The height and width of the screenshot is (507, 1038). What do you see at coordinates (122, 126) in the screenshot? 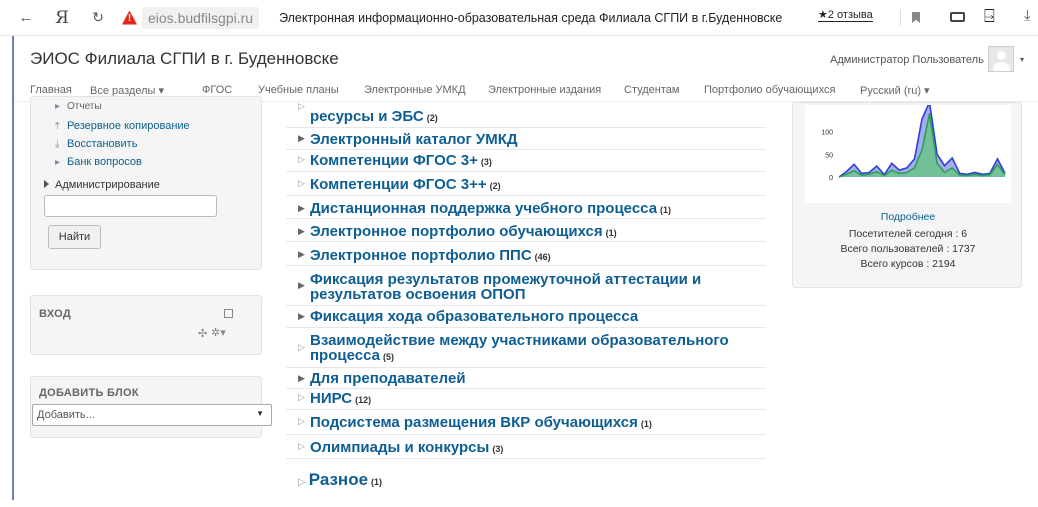
I see `tree-item-backup: ⤒ Резервное копирование` at bounding box center [122, 126].